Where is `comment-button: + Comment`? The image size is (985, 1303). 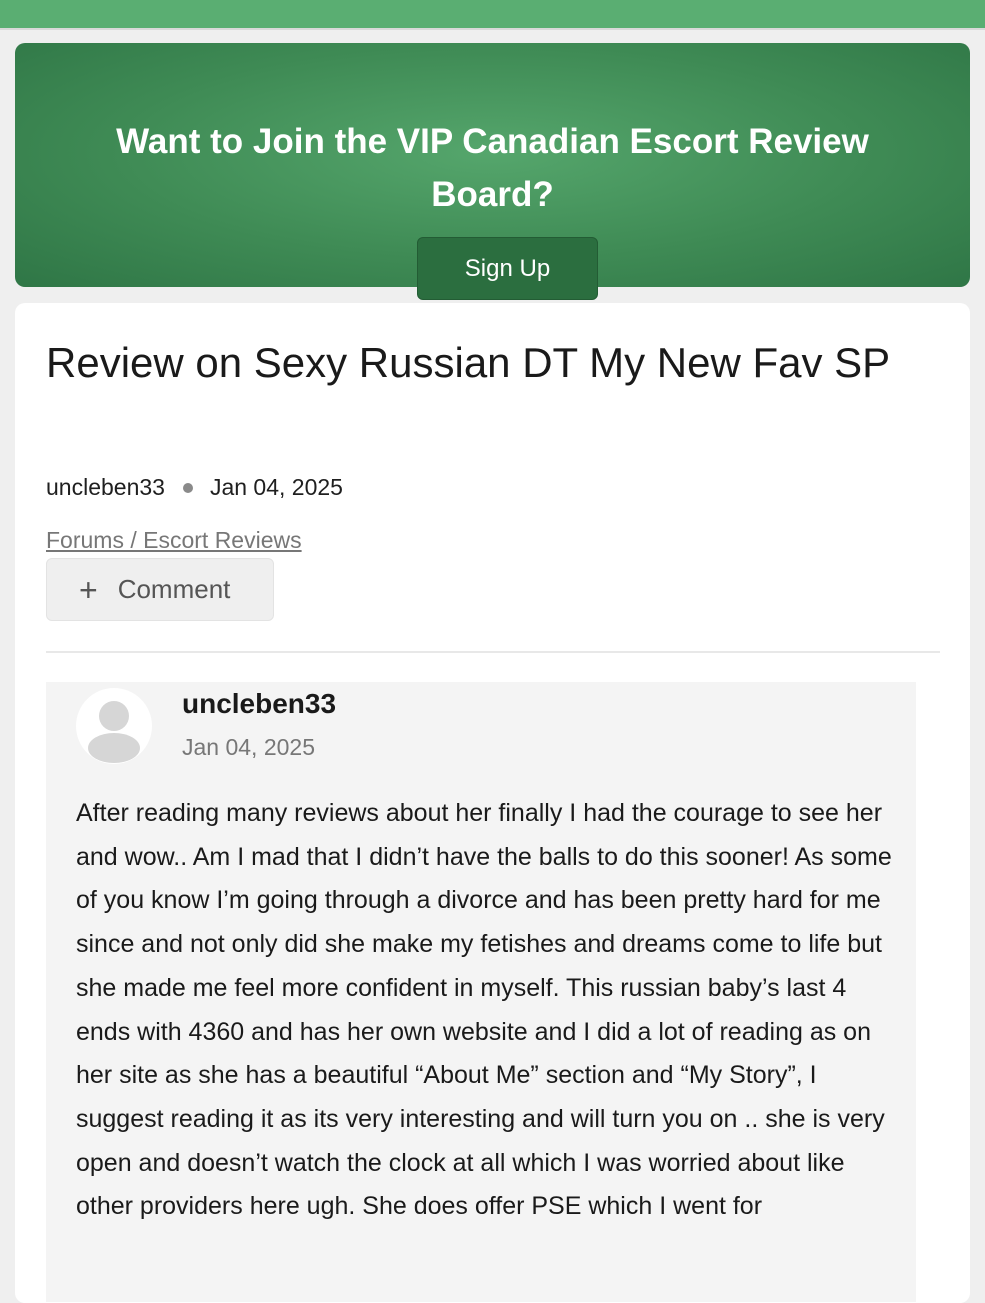 comment-button: + Comment is located at coordinates (160, 589).